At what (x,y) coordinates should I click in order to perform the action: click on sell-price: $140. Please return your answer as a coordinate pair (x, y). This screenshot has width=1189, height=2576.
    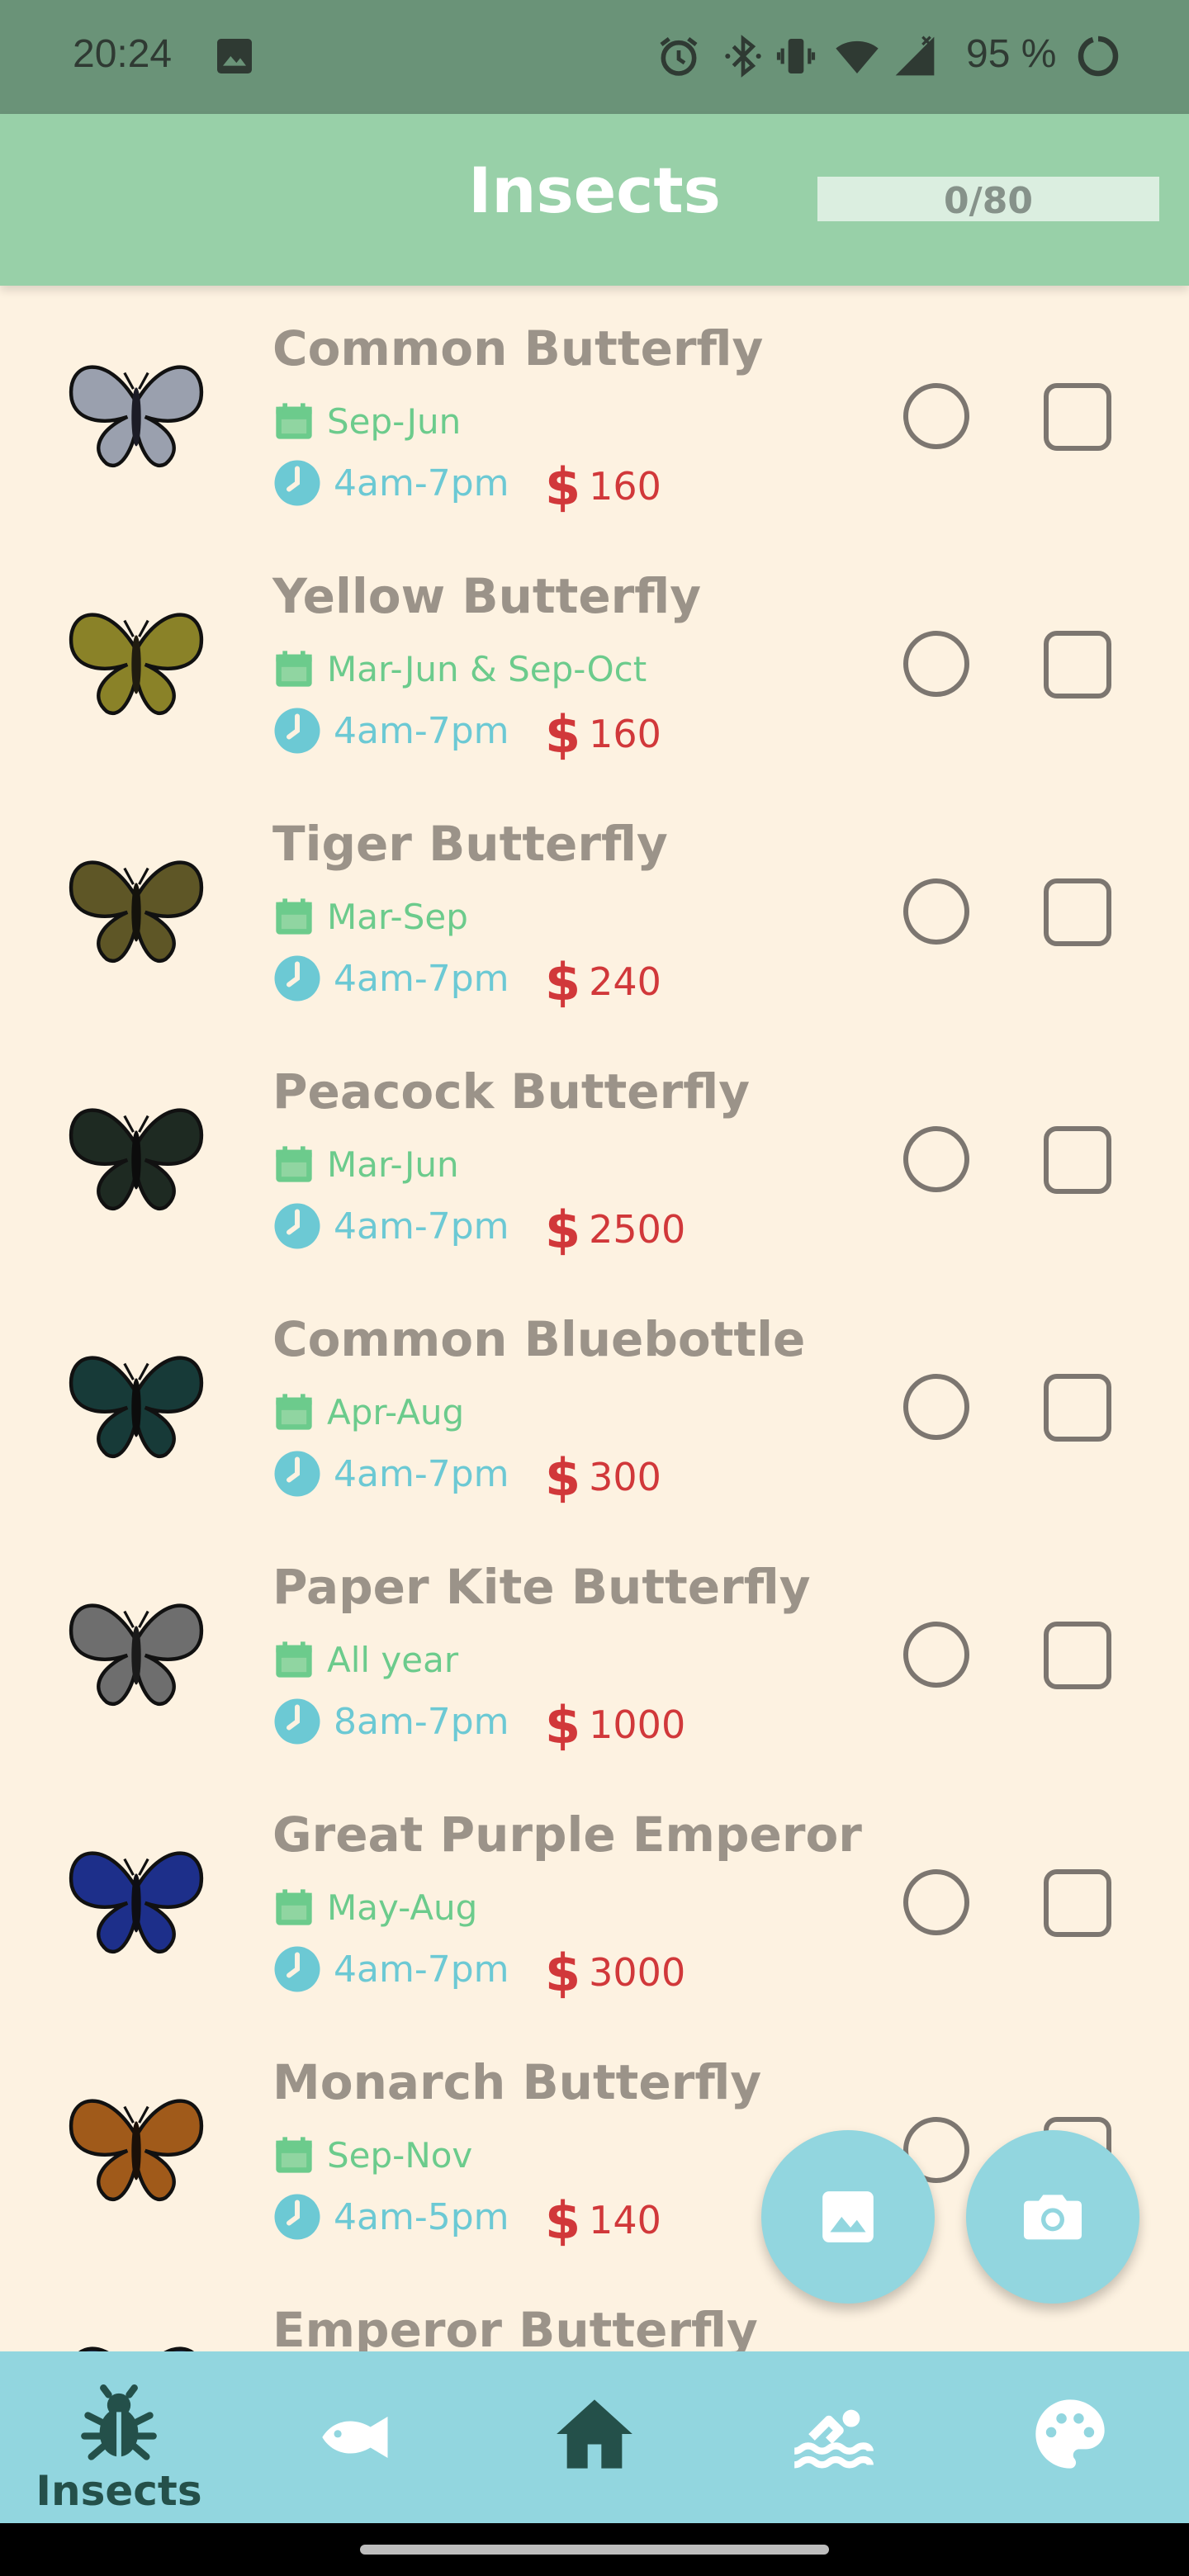
    Looking at the image, I should click on (603, 2220).